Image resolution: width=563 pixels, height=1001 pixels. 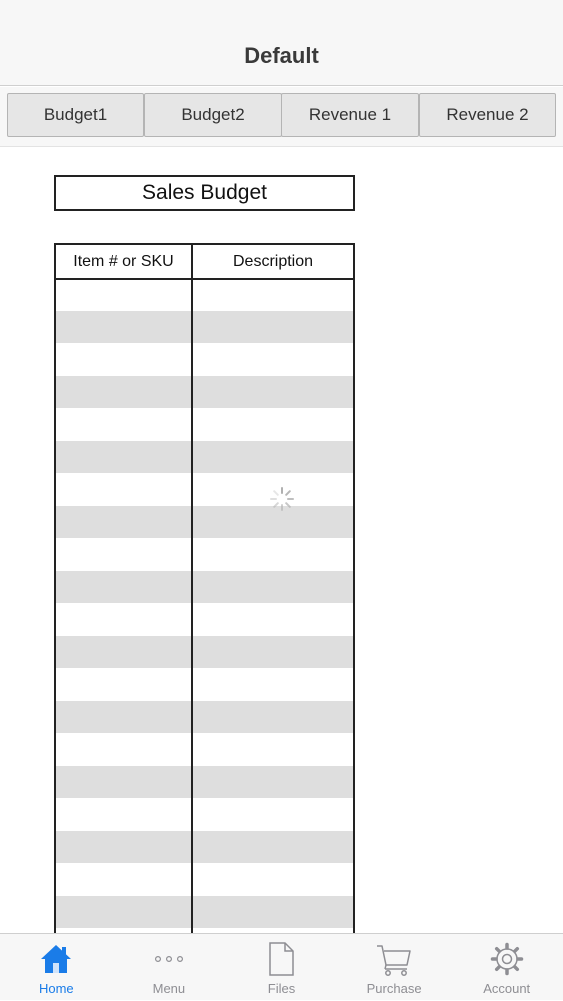 I want to click on tab-budget2: Budget2, so click(x=213, y=115).